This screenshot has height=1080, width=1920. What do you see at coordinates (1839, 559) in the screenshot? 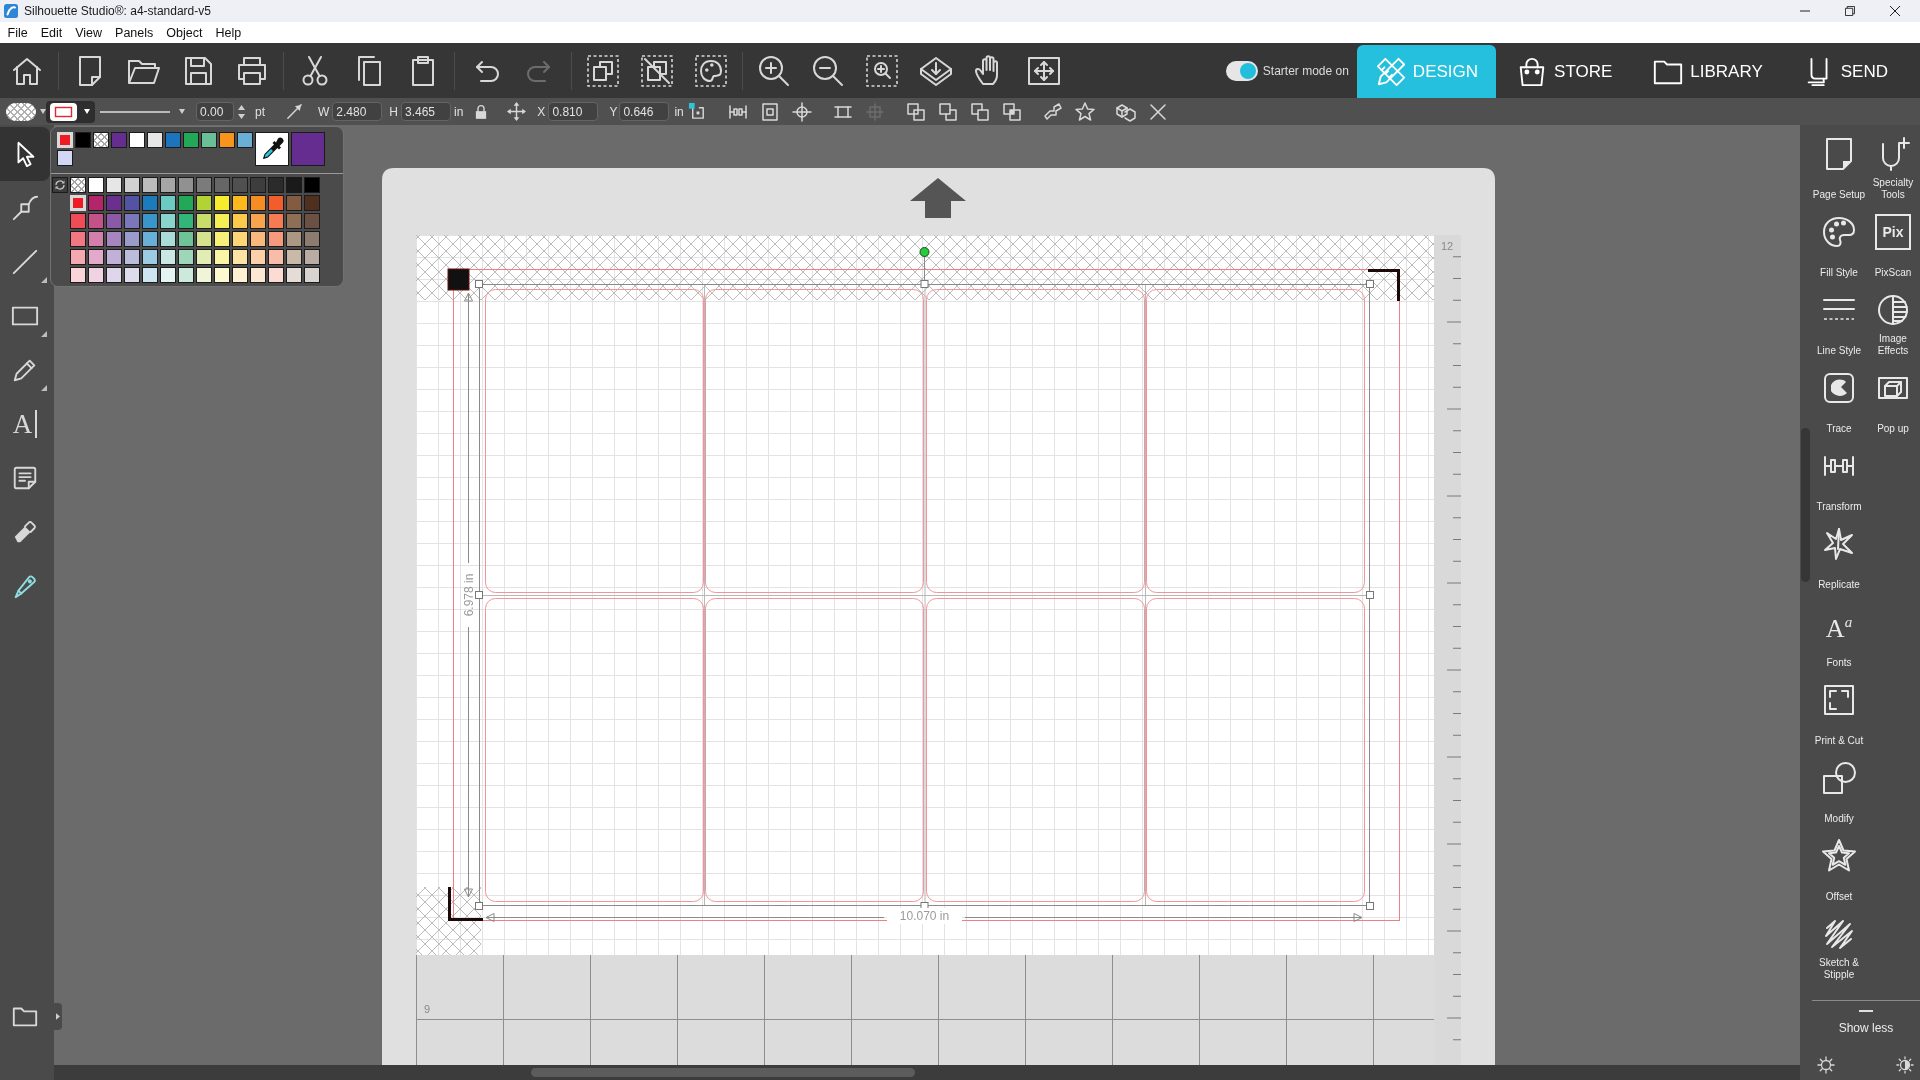
I see `panel-button: Replicate` at bounding box center [1839, 559].